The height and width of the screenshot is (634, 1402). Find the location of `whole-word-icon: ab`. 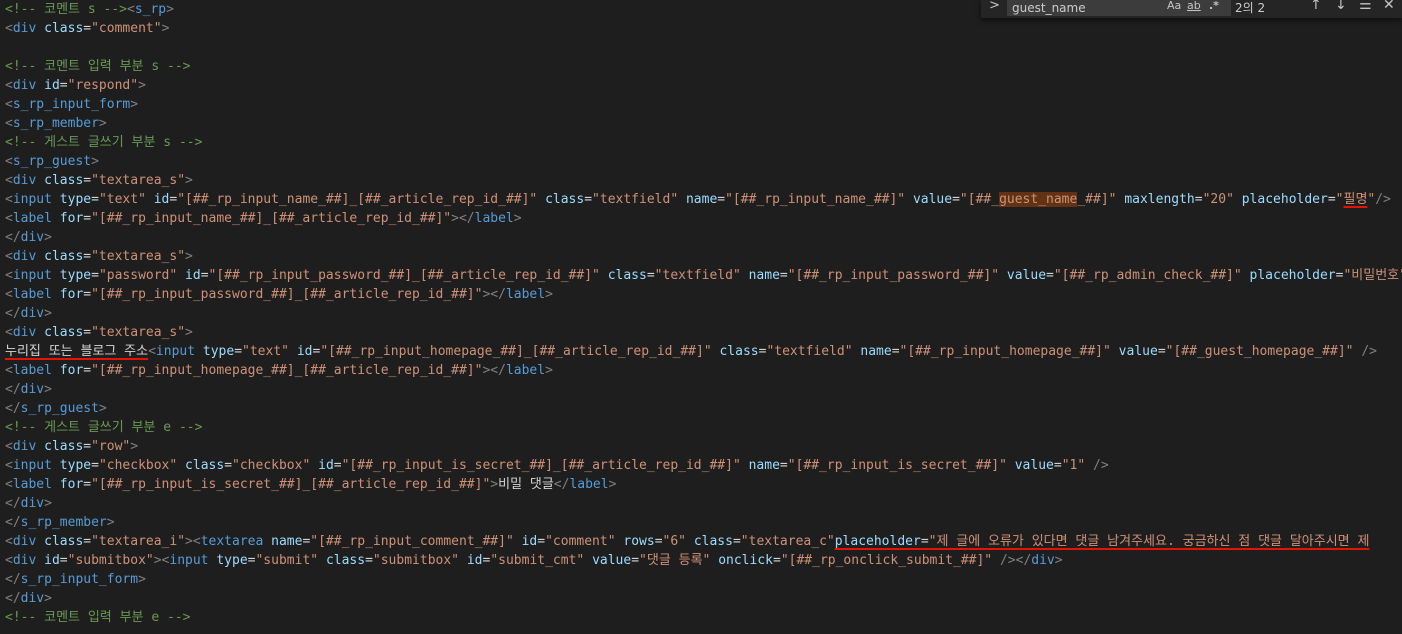

whole-word-icon: ab is located at coordinates (1194, 6).